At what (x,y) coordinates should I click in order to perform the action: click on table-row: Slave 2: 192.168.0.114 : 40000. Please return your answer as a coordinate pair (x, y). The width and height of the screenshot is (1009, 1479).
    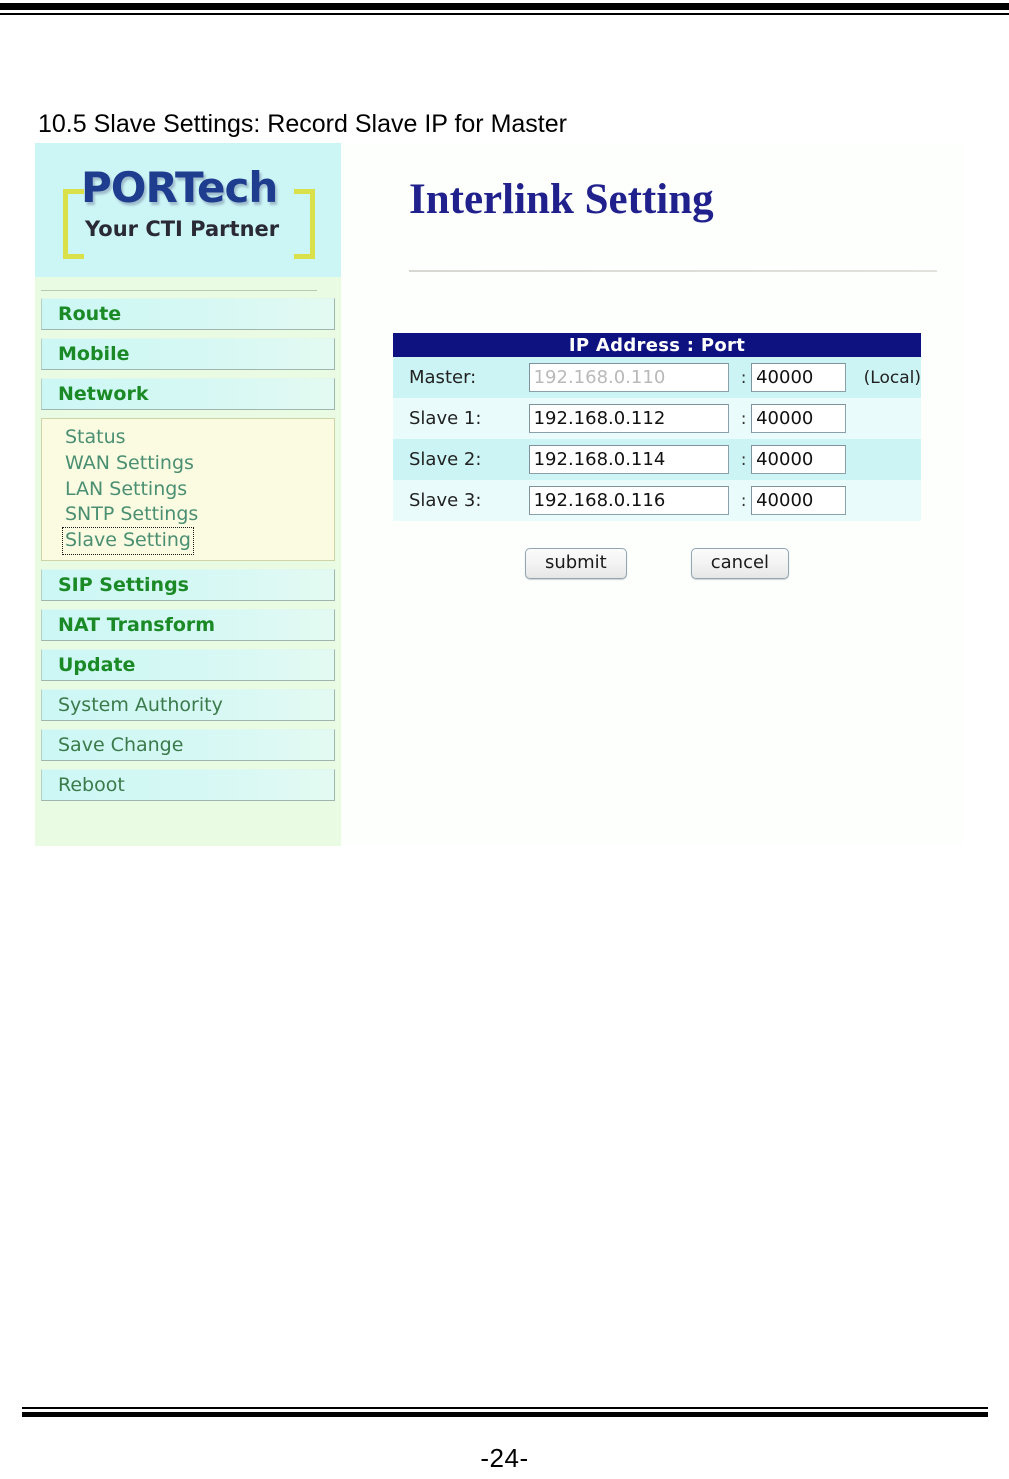
    Looking at the image, I should click on (657, 459).